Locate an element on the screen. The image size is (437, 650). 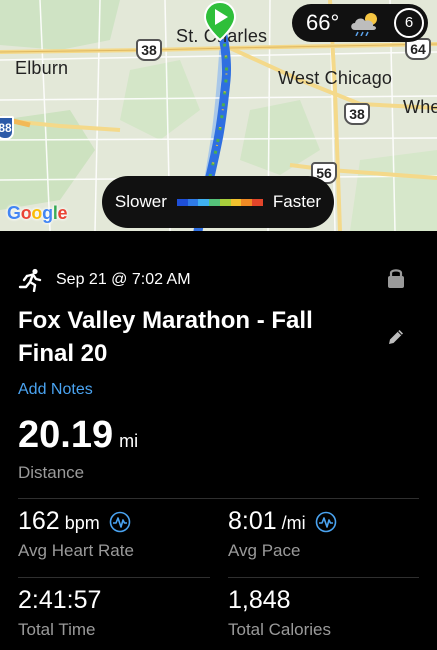
google-logo: Google is located at coordinates (37, 213).